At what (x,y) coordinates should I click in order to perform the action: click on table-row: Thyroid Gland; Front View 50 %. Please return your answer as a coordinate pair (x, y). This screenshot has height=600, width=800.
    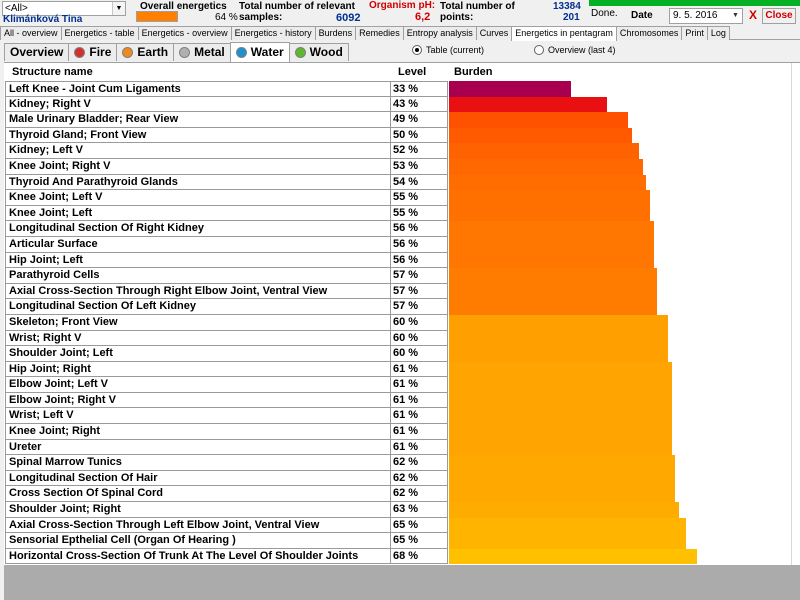
    Looking at the image, I should click on (398, 135).